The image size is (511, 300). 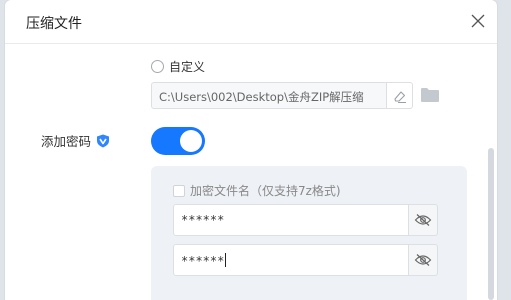 What do you see at coordinates (187, 66) in the screenshot?
I see `custom-location-label: 自定义` at bounding box center [187, 66].